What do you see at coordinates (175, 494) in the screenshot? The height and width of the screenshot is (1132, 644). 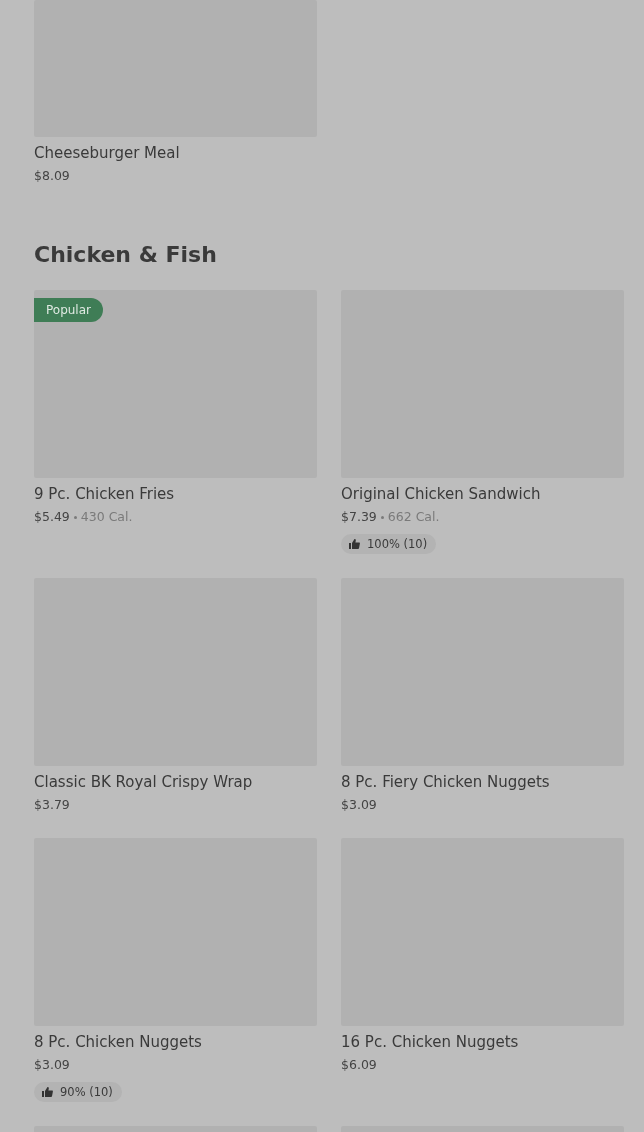 I see `item-name: 9 Pc. Chicken Fries` at bounding box center [175, 494].